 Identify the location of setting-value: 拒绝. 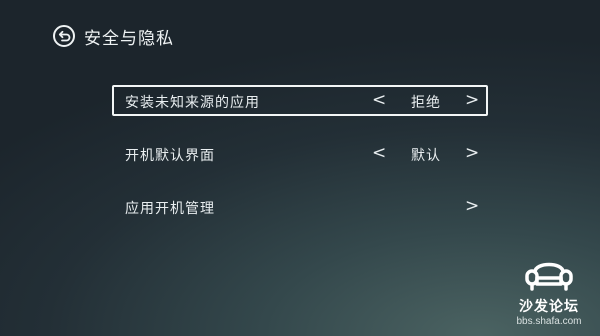
(426, 103).